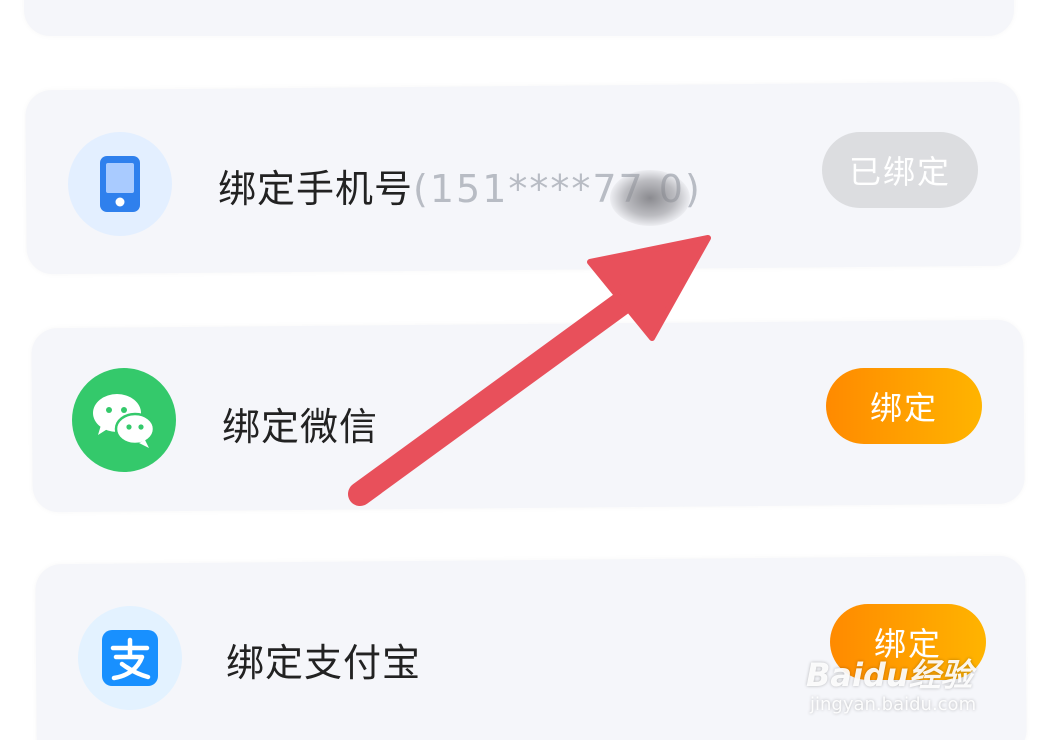 This screenshot has width=1052, height=740. Describe the element at coordinates (316, 189) in the screenshot. I see `bind-phone-title: 绑定手机号` at that location.